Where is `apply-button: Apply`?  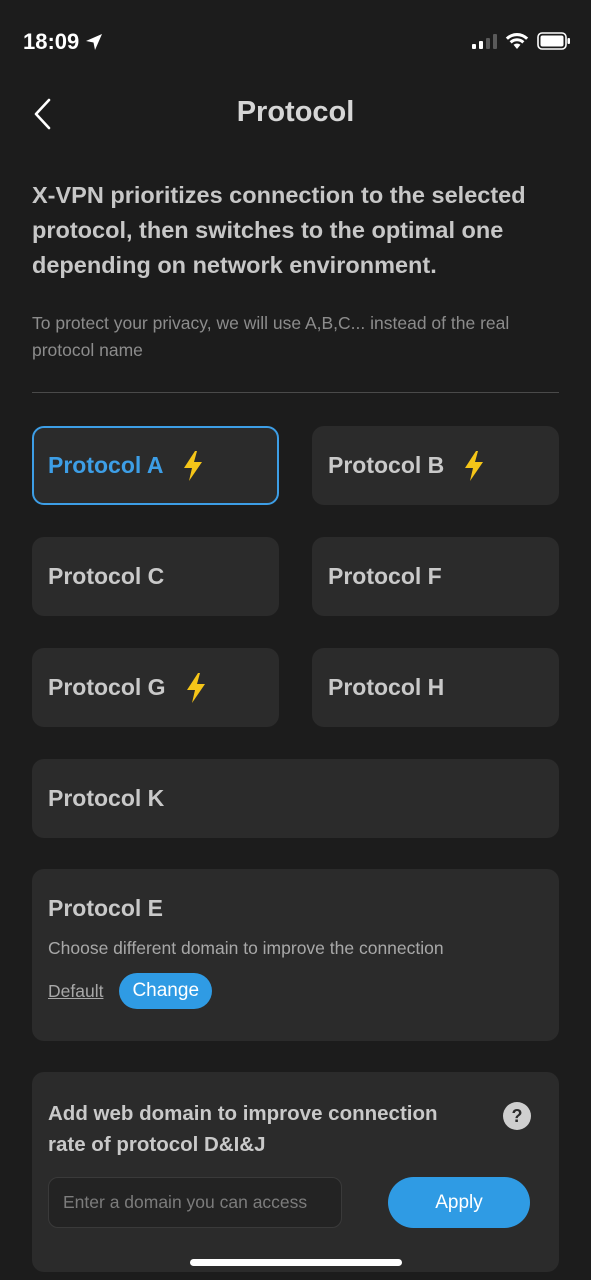
apply-button: Apply is located at coordinates (459, 1202).